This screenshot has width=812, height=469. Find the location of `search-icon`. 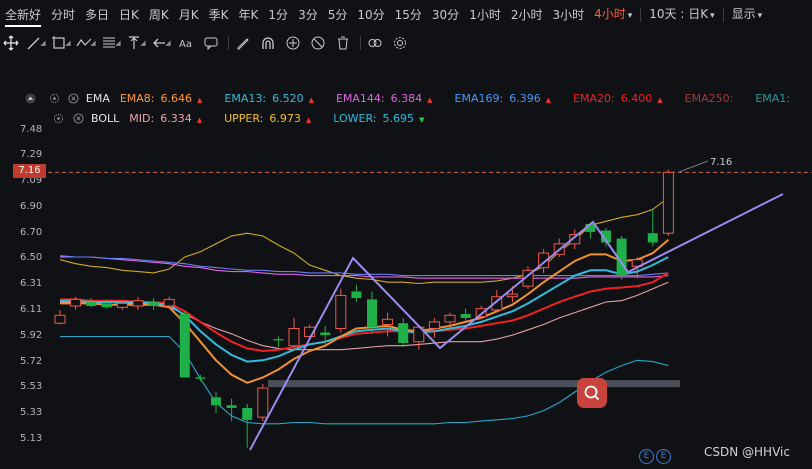

search-icon is located at coordinates (592, 393).